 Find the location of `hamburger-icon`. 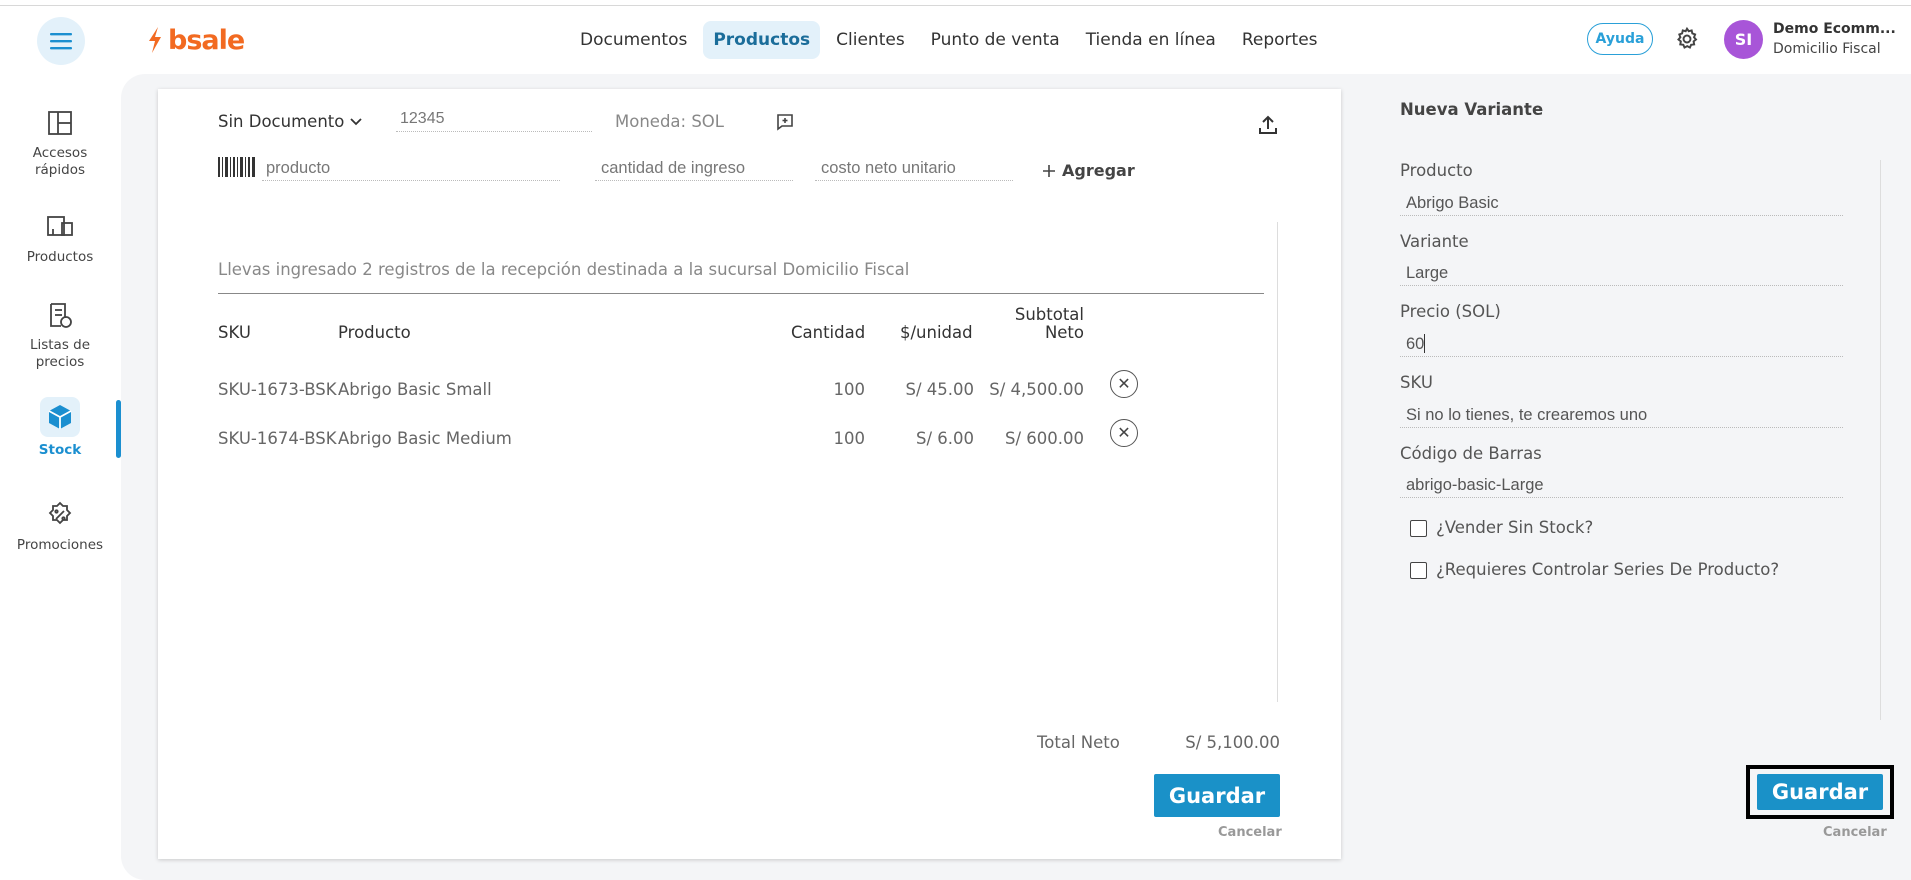

hamburger-icon is located at coordinates (61, 41).